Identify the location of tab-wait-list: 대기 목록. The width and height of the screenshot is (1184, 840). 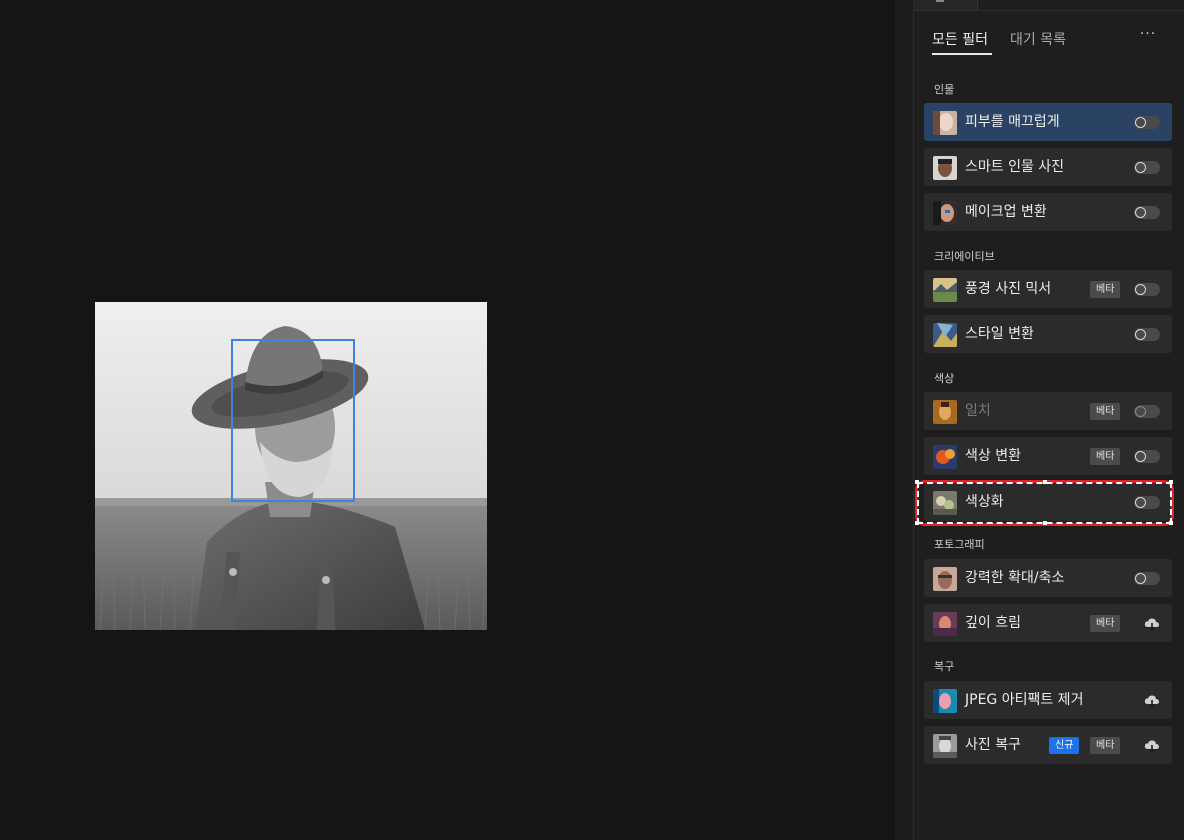
(1038, 40).